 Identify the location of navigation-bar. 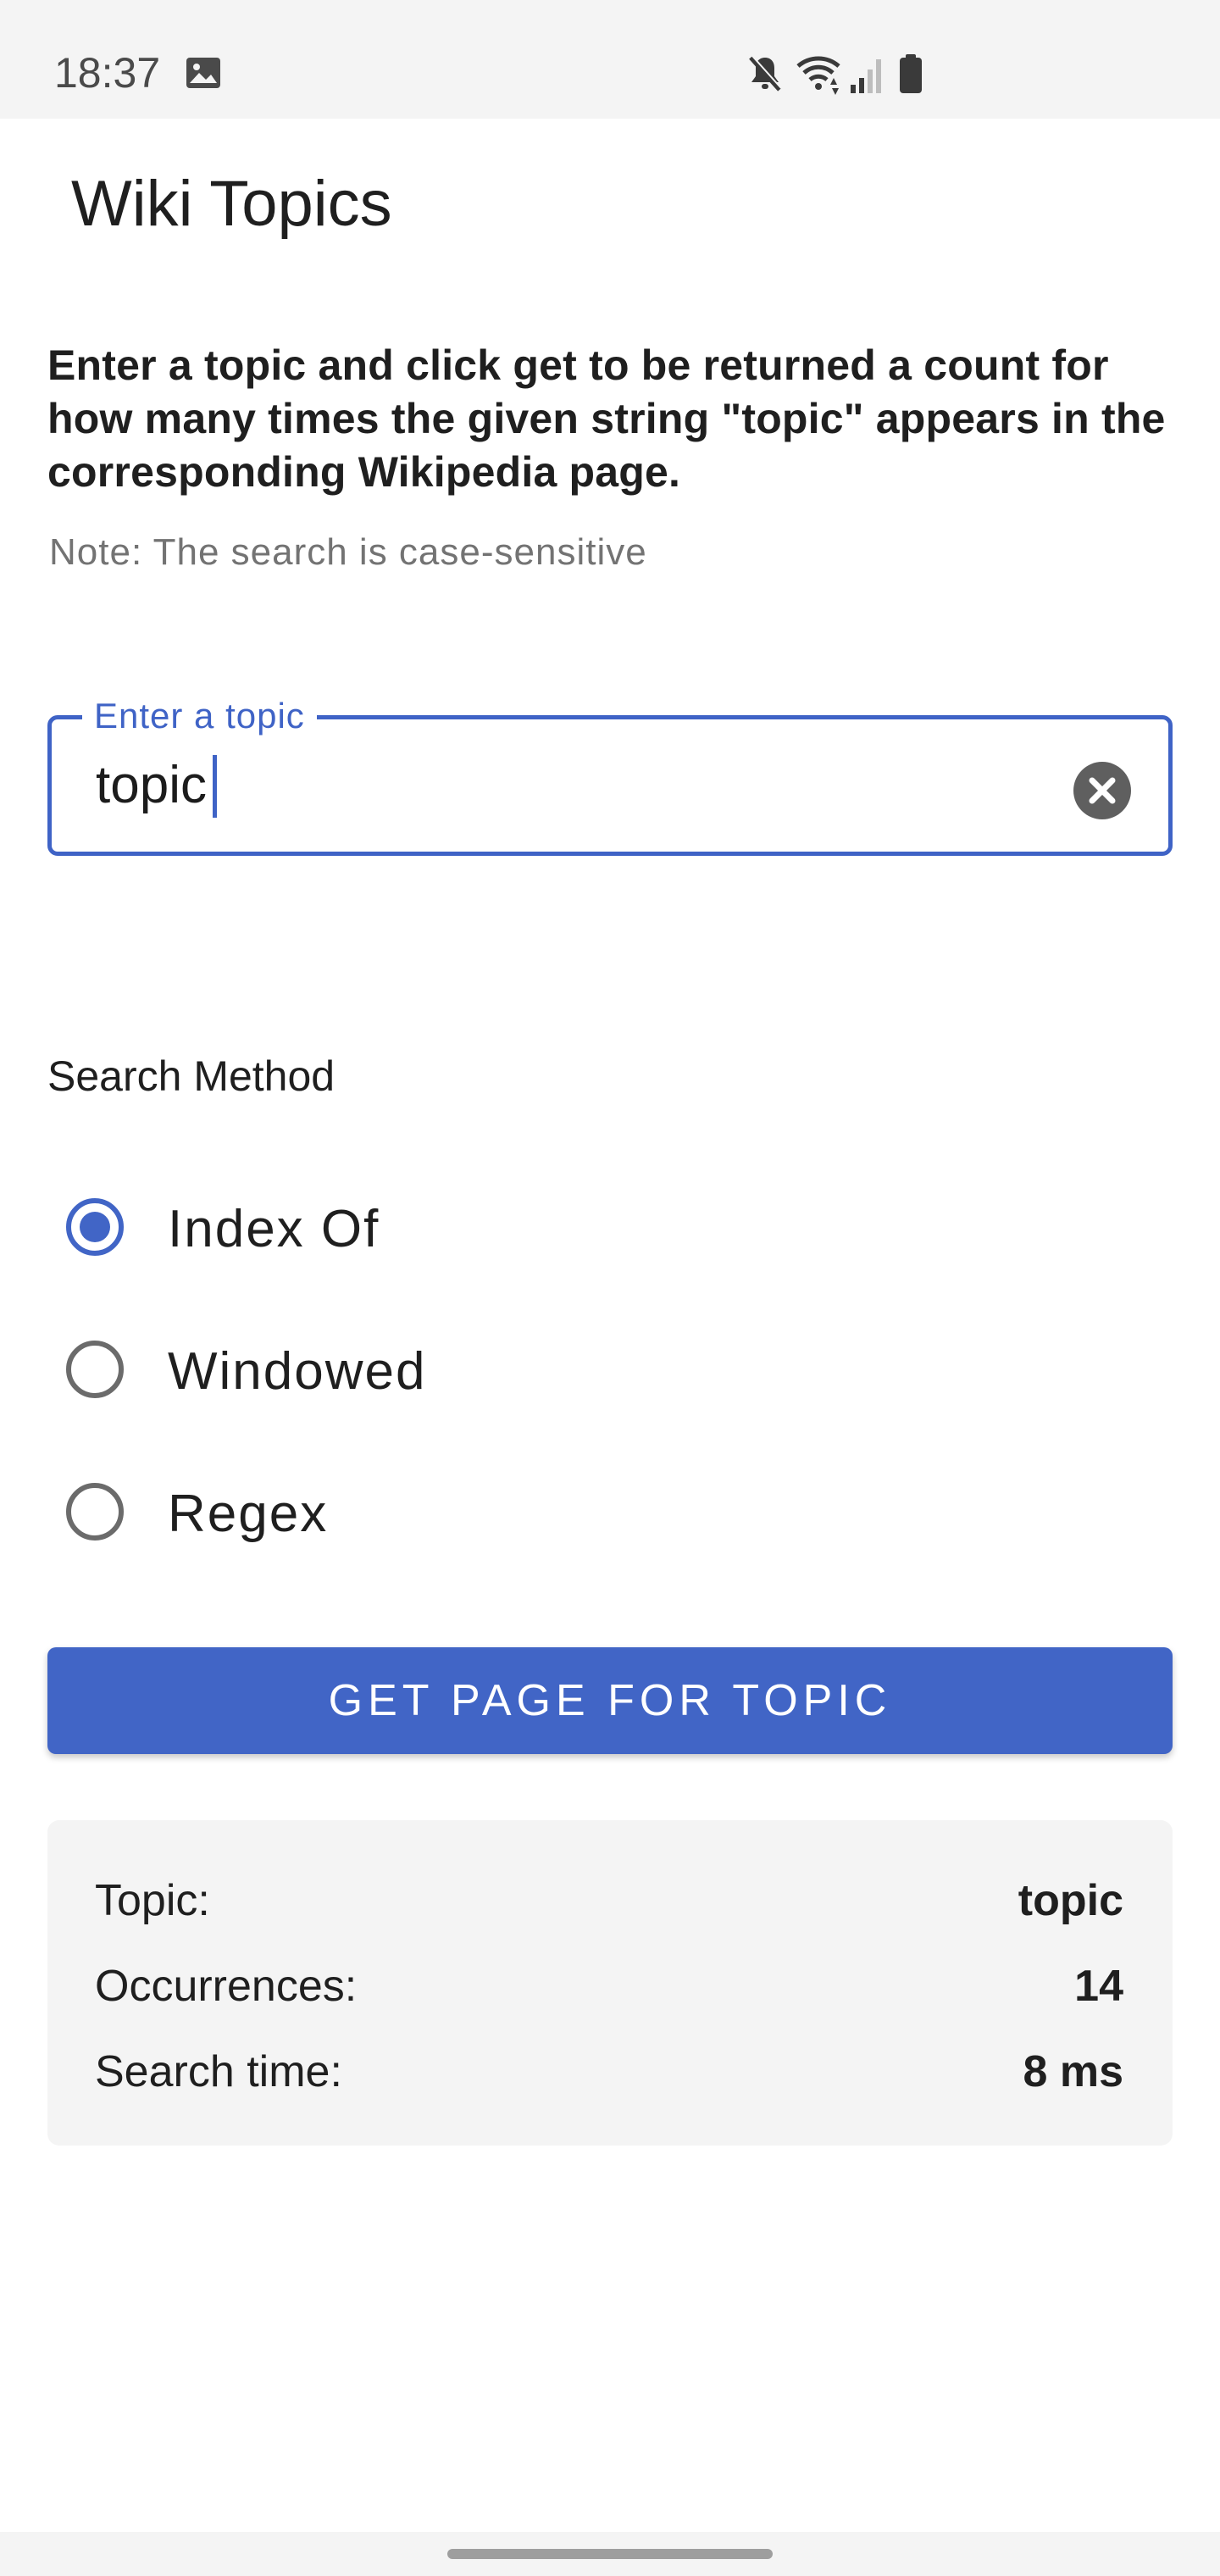
(610, 2554).